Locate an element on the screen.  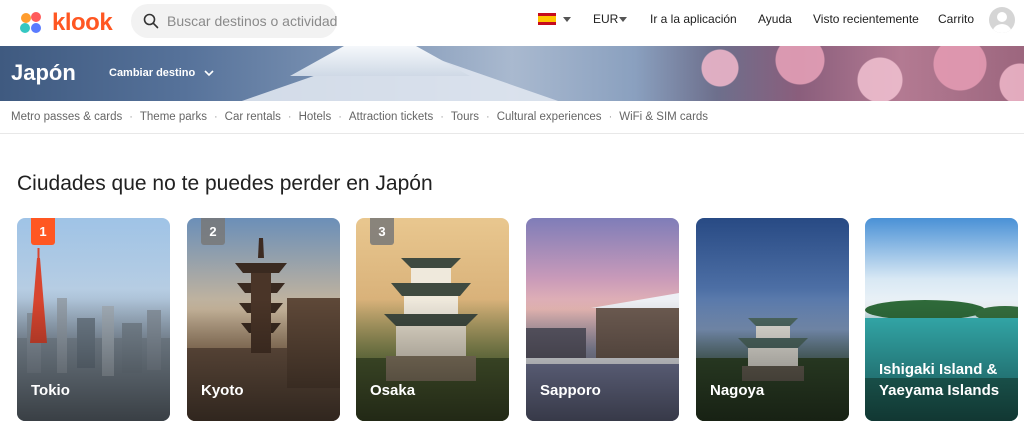
user-avatar-icon is located at coordinates (1002, 20).